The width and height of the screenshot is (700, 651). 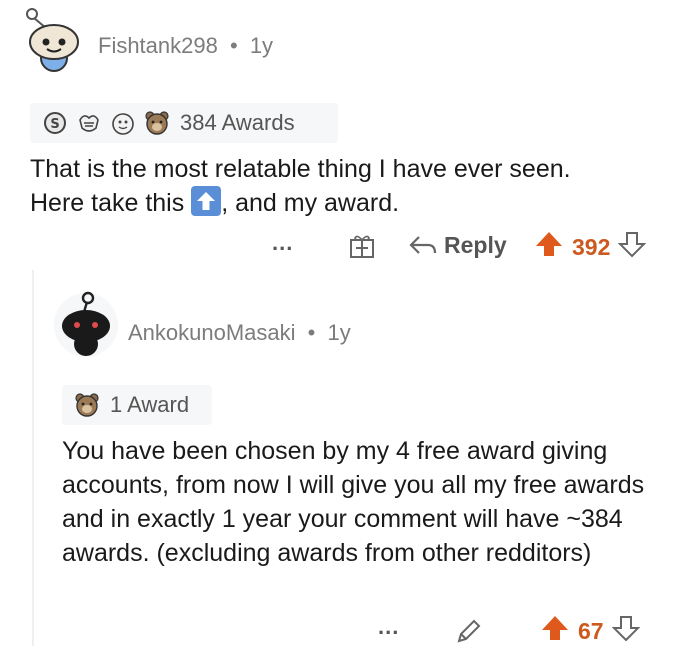 I want to click on svg-text: S, so click(x=54, y=124).